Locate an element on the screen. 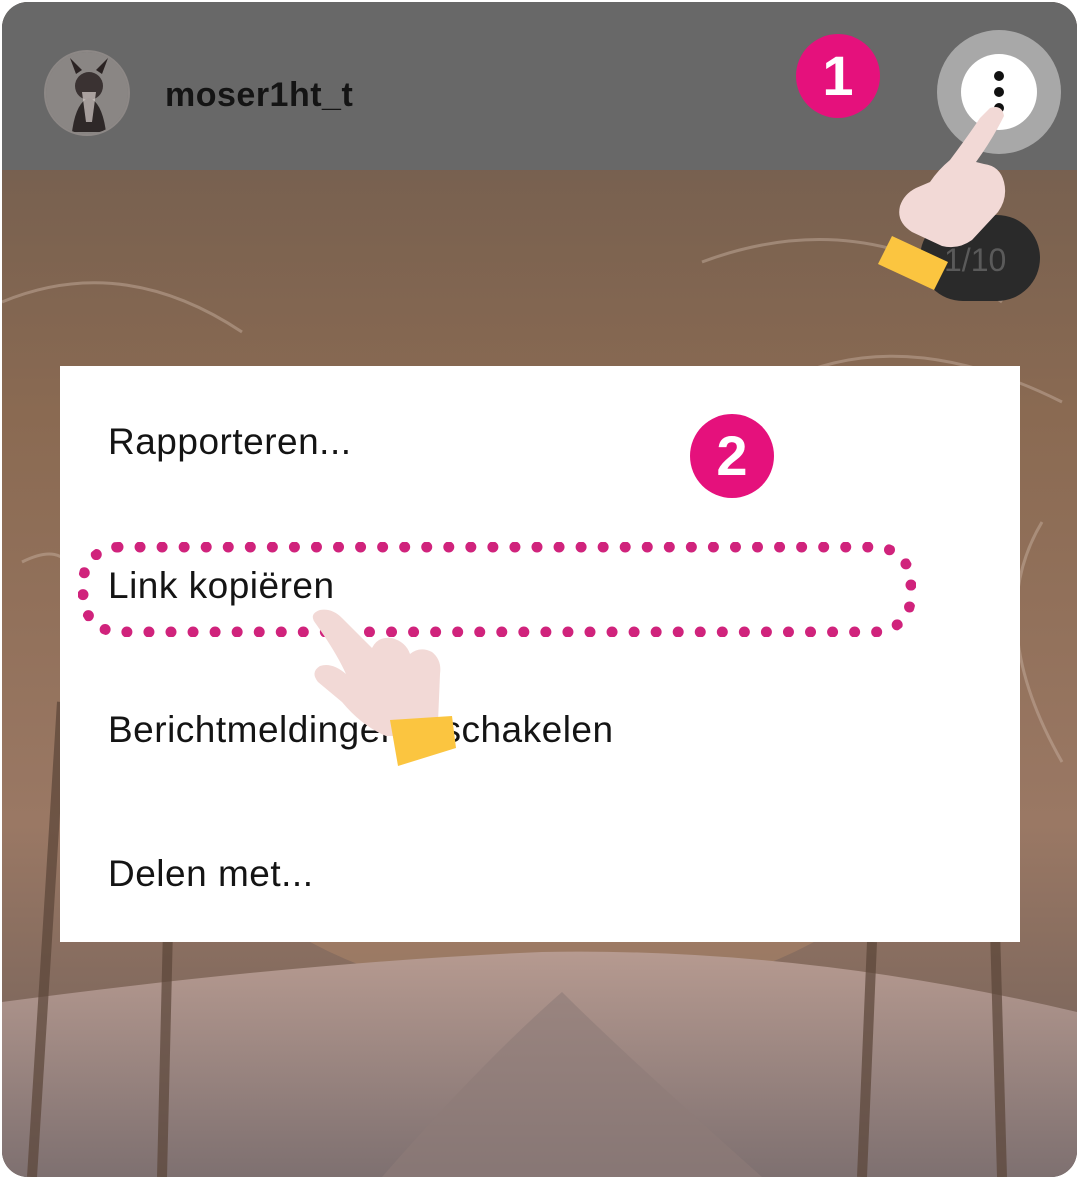 The width and height of the screenshot is (1080, 1180). menu-item-notifications: Berichtmeldingen inschakelen is located at coordinates (538, 730).